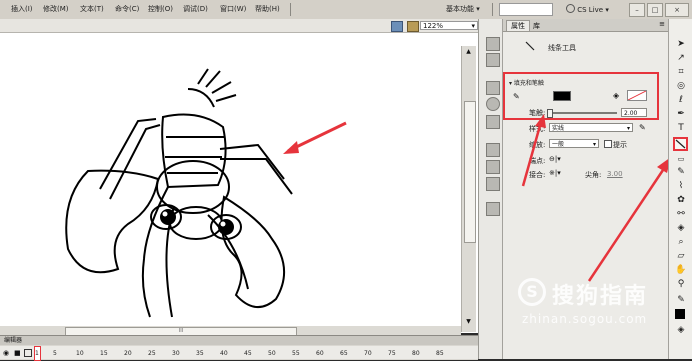  What do you see at coordinates (681, 86) in the screenshot?
I see `3d-rotation-tool-icon: ◎` at bounding box center [681, 86].